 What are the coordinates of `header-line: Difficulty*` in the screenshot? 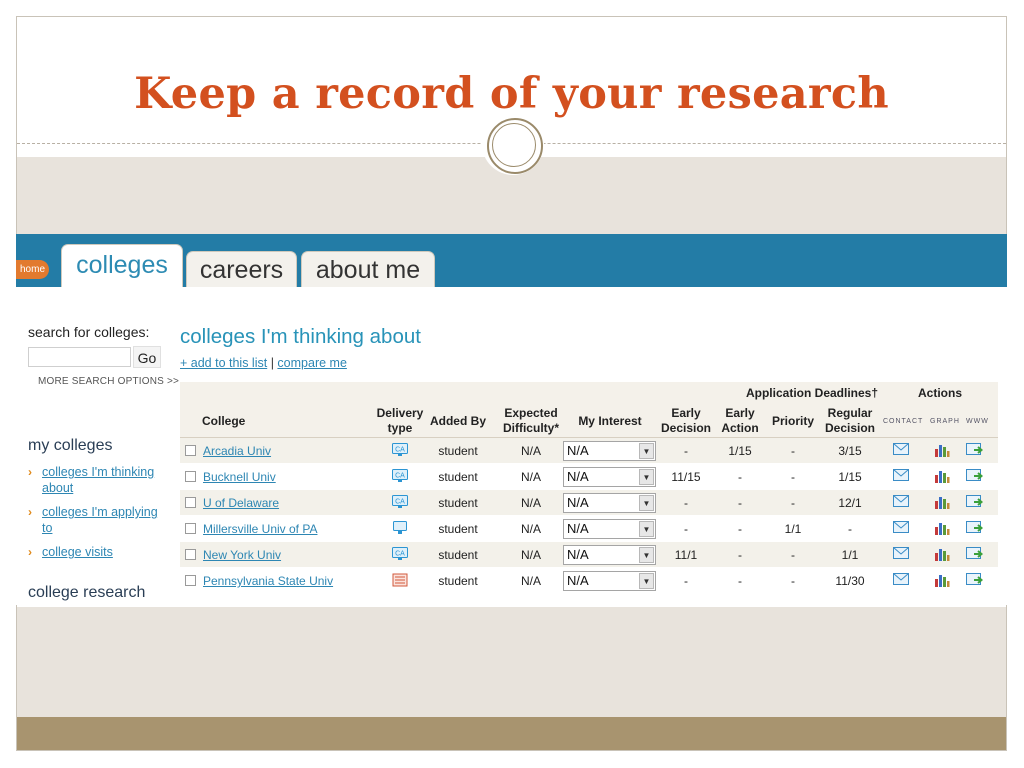 It's located at (530, 428).